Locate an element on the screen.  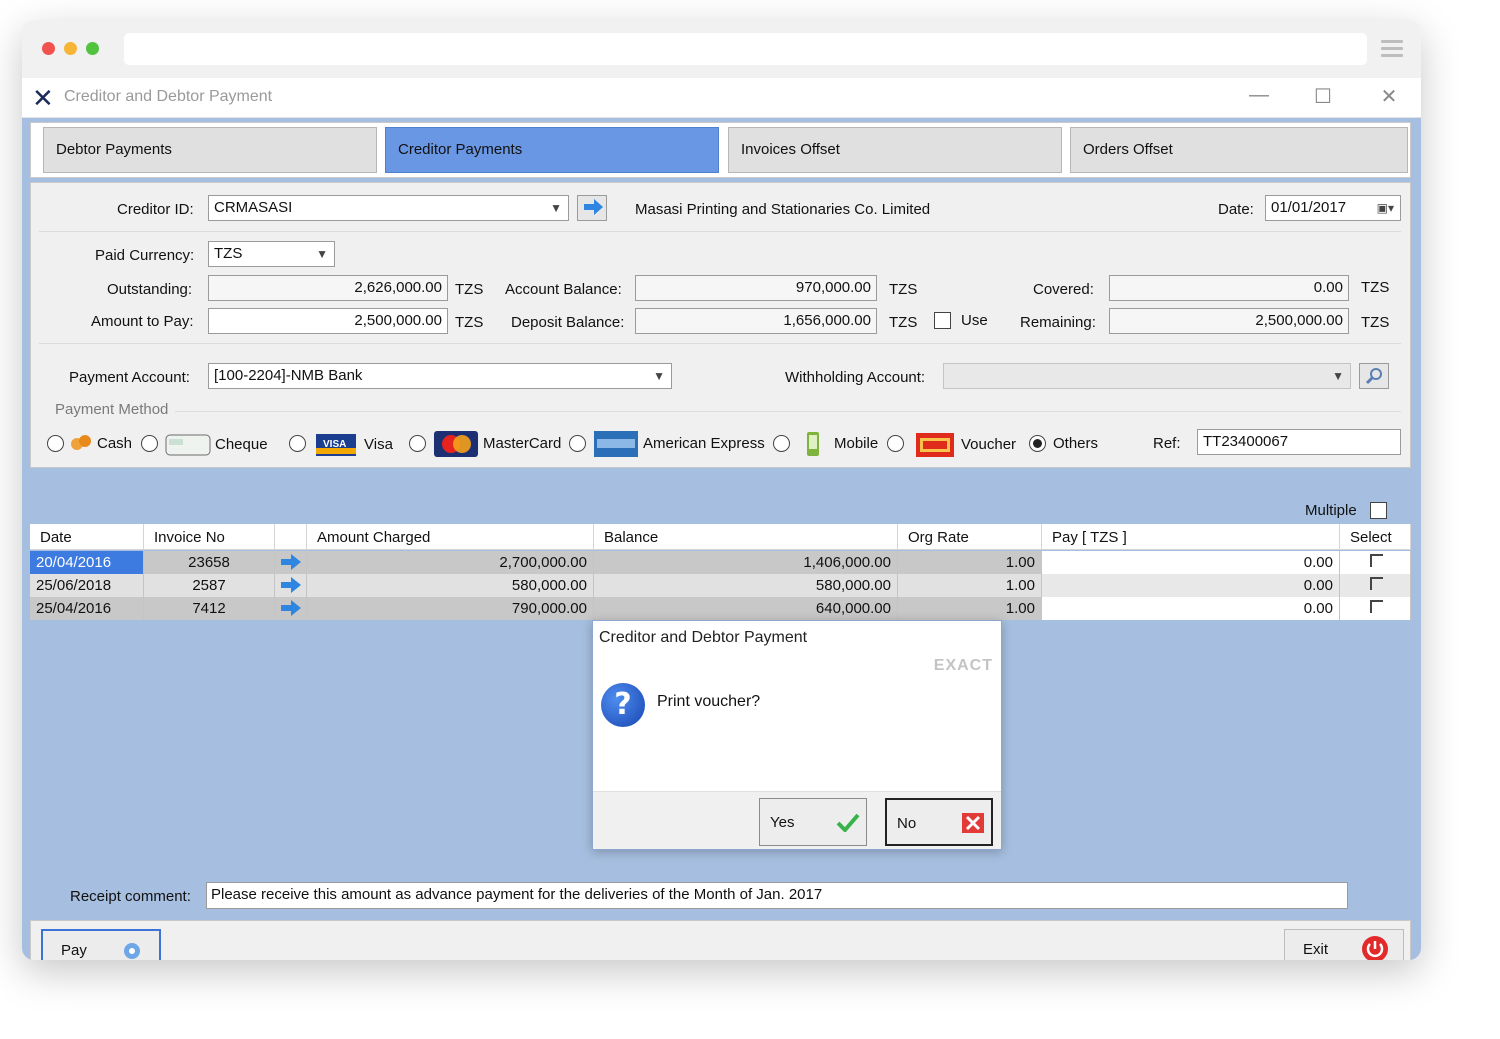
date-cell: 25/06/2018 is located at coordinates (87, 585).